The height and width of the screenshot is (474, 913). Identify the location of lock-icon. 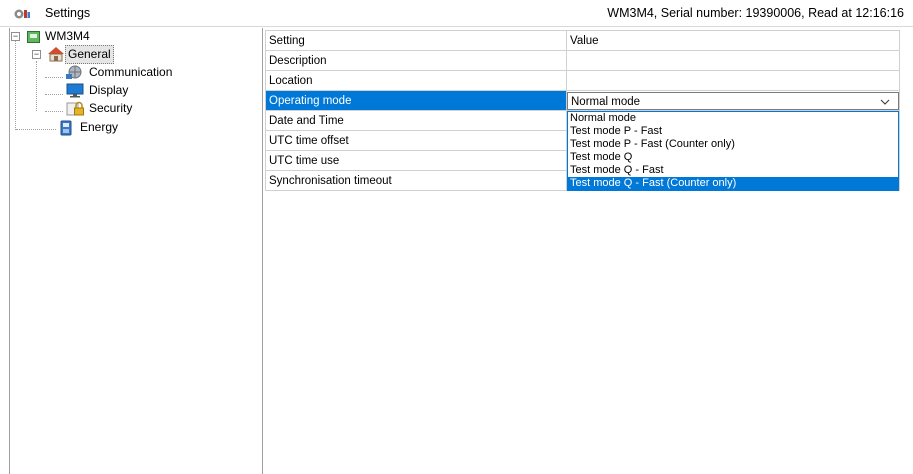
(75, 110).